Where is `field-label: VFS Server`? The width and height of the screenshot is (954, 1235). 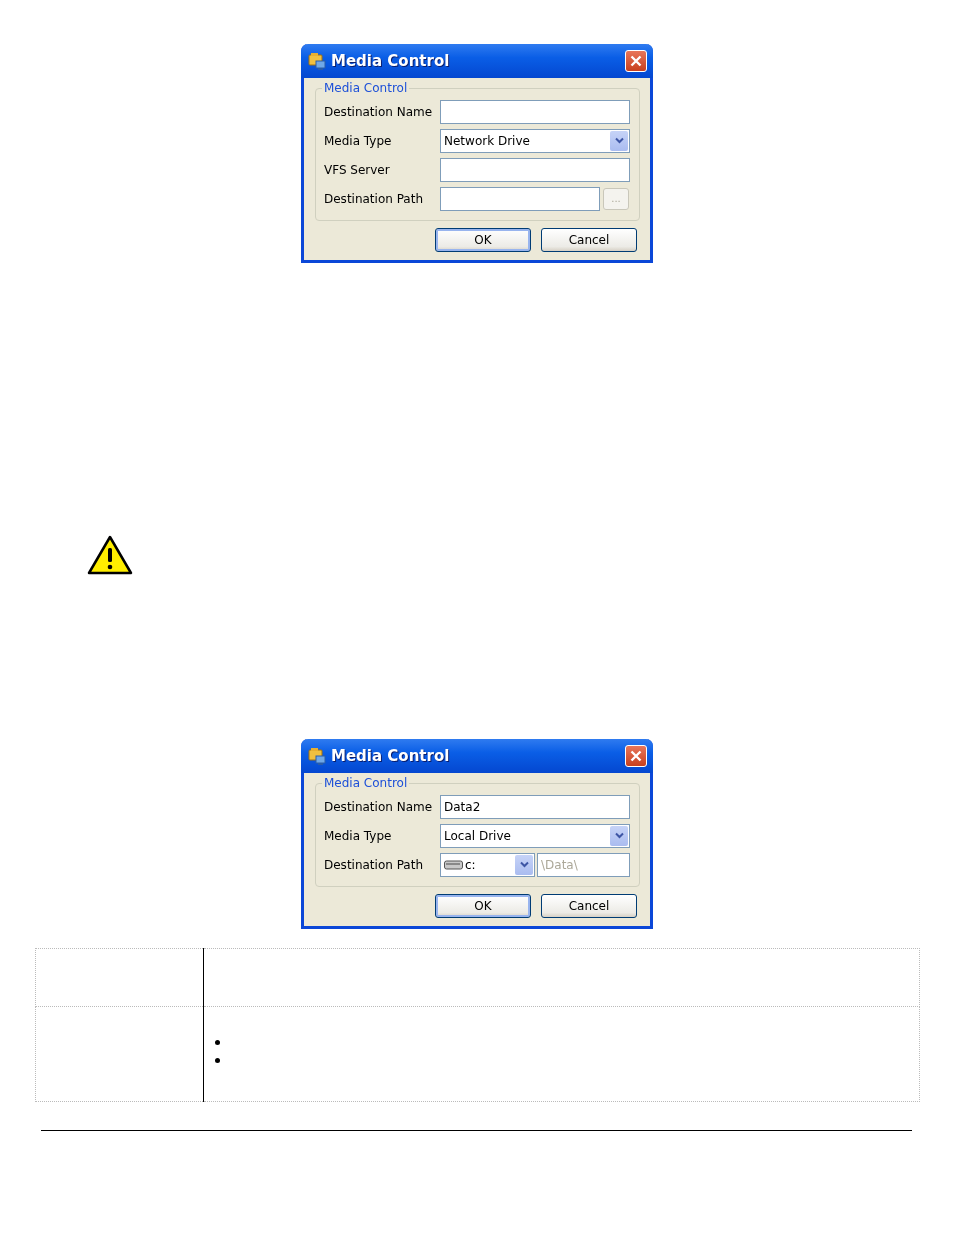 field-label: VFS Server is located at coordinates (357, 169).